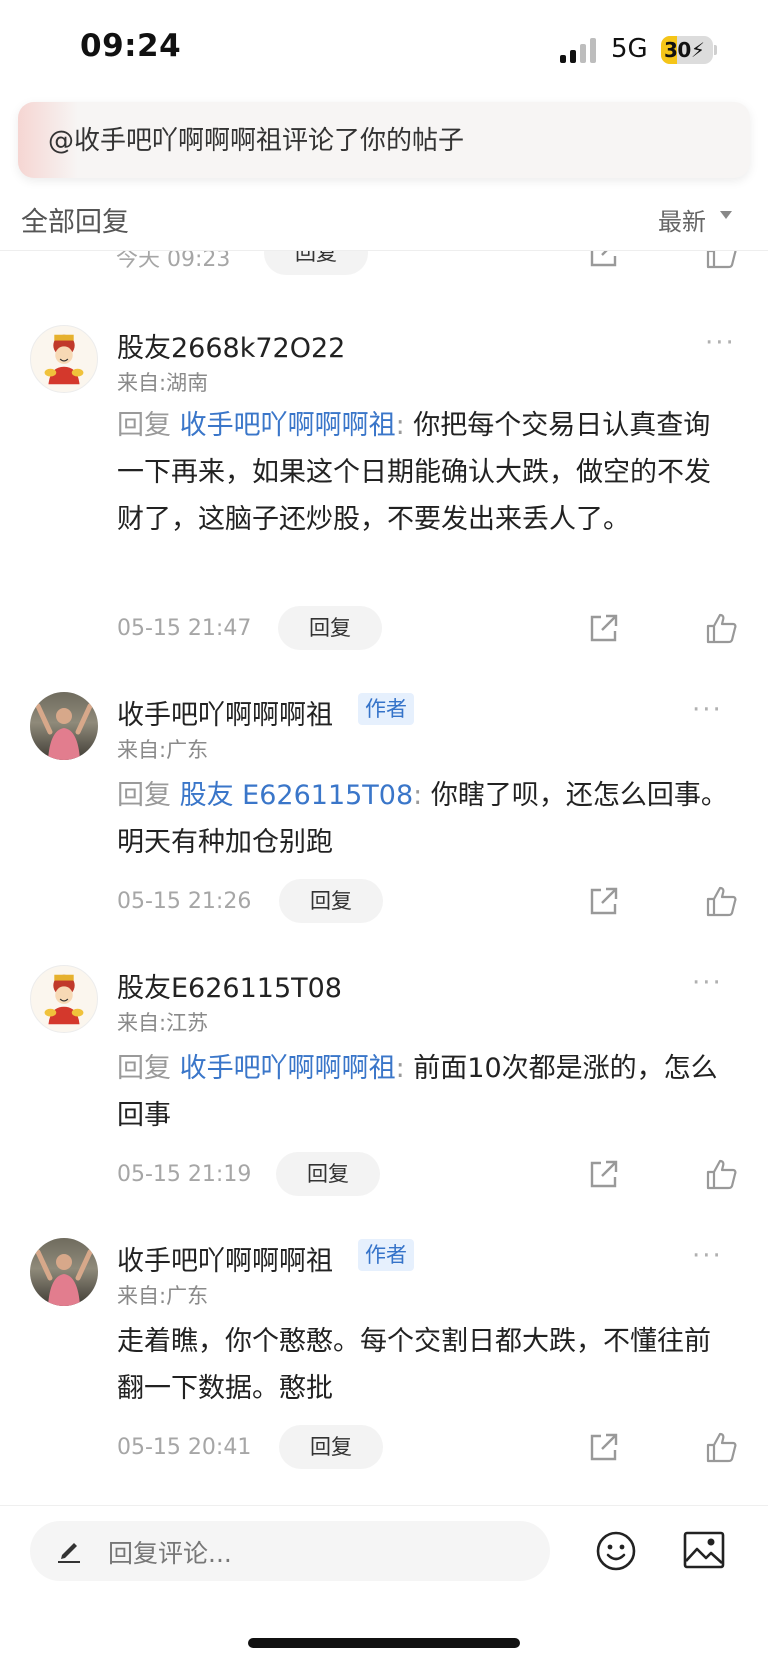  I want to click on pencil-icon, so click(69, 1553).